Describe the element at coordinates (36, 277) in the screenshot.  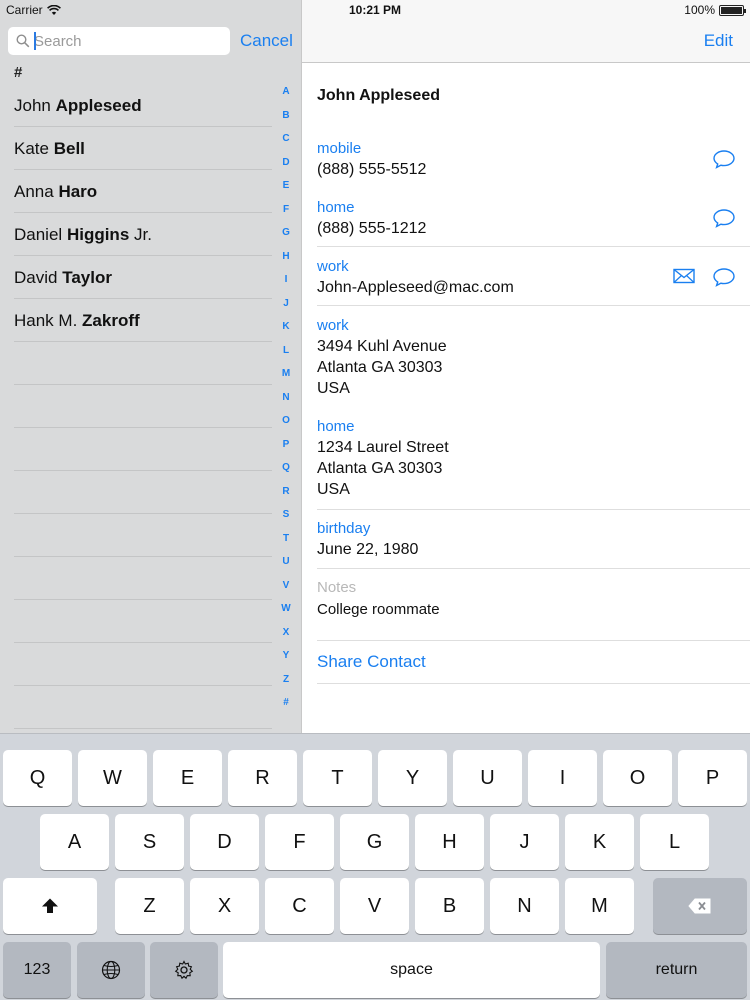
I see `contact-first-name: David` at that location.